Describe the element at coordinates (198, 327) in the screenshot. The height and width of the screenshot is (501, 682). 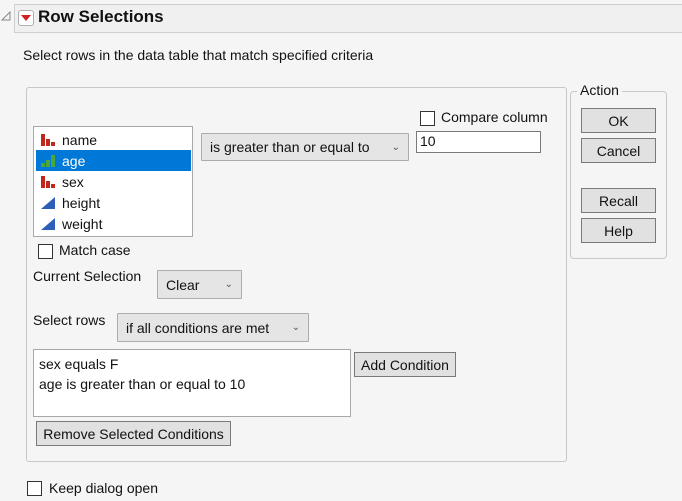
I see `select-rows-value: if all conditions are met` at that location.